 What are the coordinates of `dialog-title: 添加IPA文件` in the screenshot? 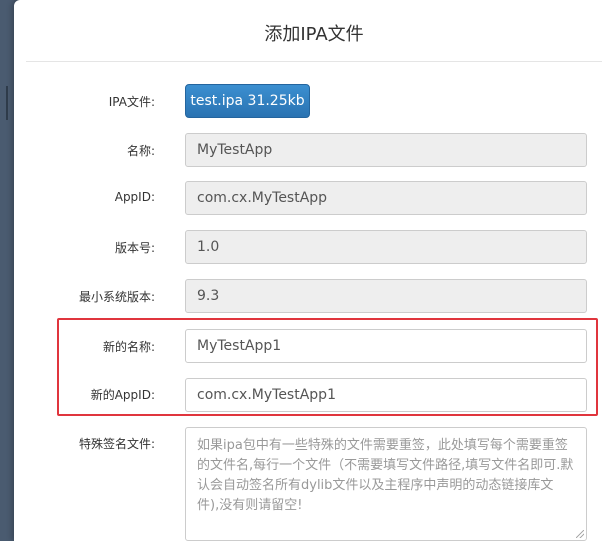 It's located at (314, 34).